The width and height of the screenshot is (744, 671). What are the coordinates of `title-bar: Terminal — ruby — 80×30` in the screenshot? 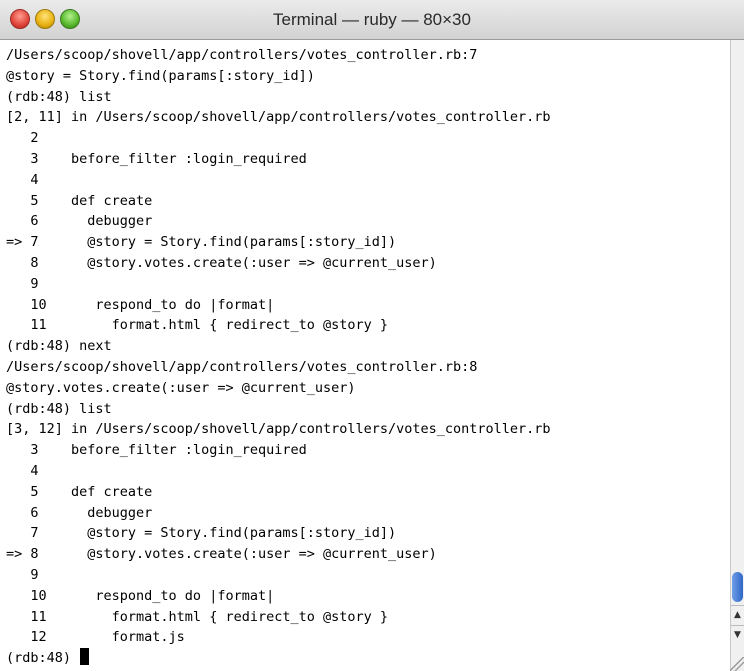 It's located at (372, 20).